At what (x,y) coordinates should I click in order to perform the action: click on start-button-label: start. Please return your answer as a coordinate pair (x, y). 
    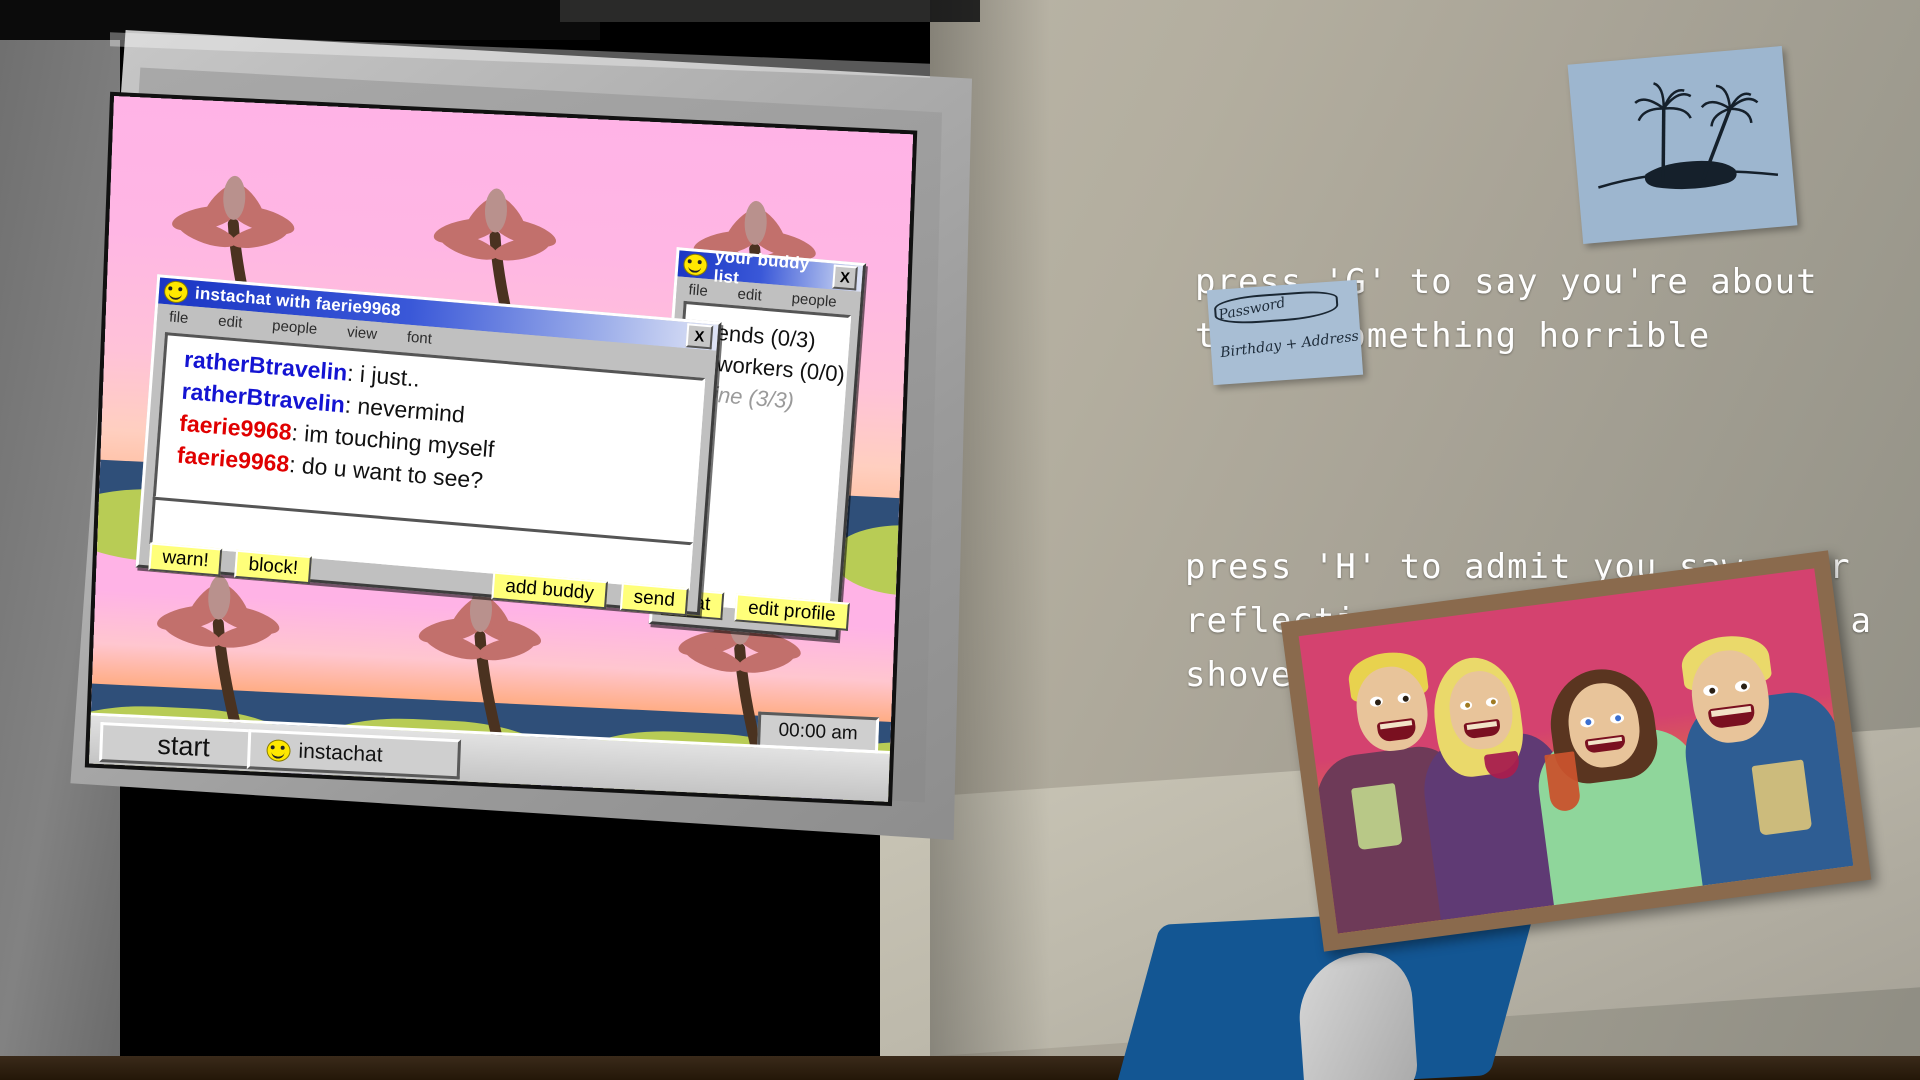
    Looking at the image, I should click on (183, 745).